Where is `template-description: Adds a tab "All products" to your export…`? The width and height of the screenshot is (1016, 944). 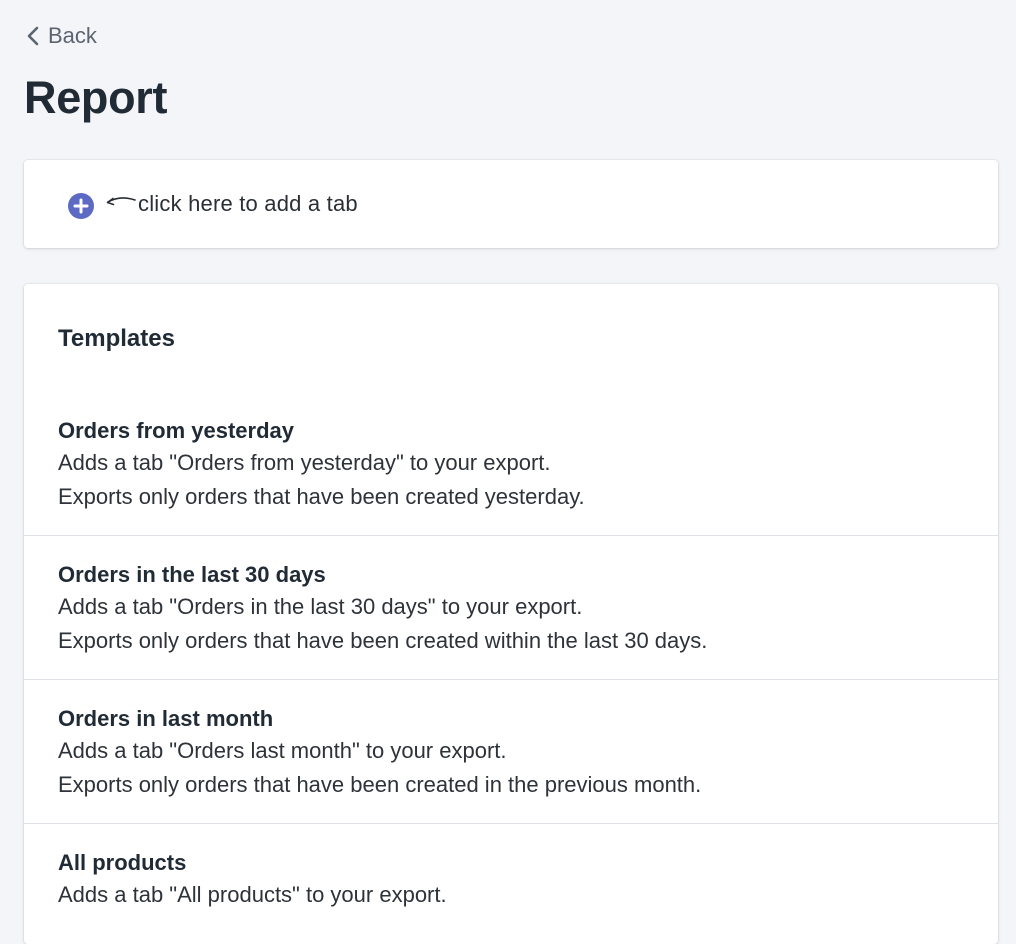
template-description: Adds a tab "All products" to your export… is located at coordinates (252, 894).